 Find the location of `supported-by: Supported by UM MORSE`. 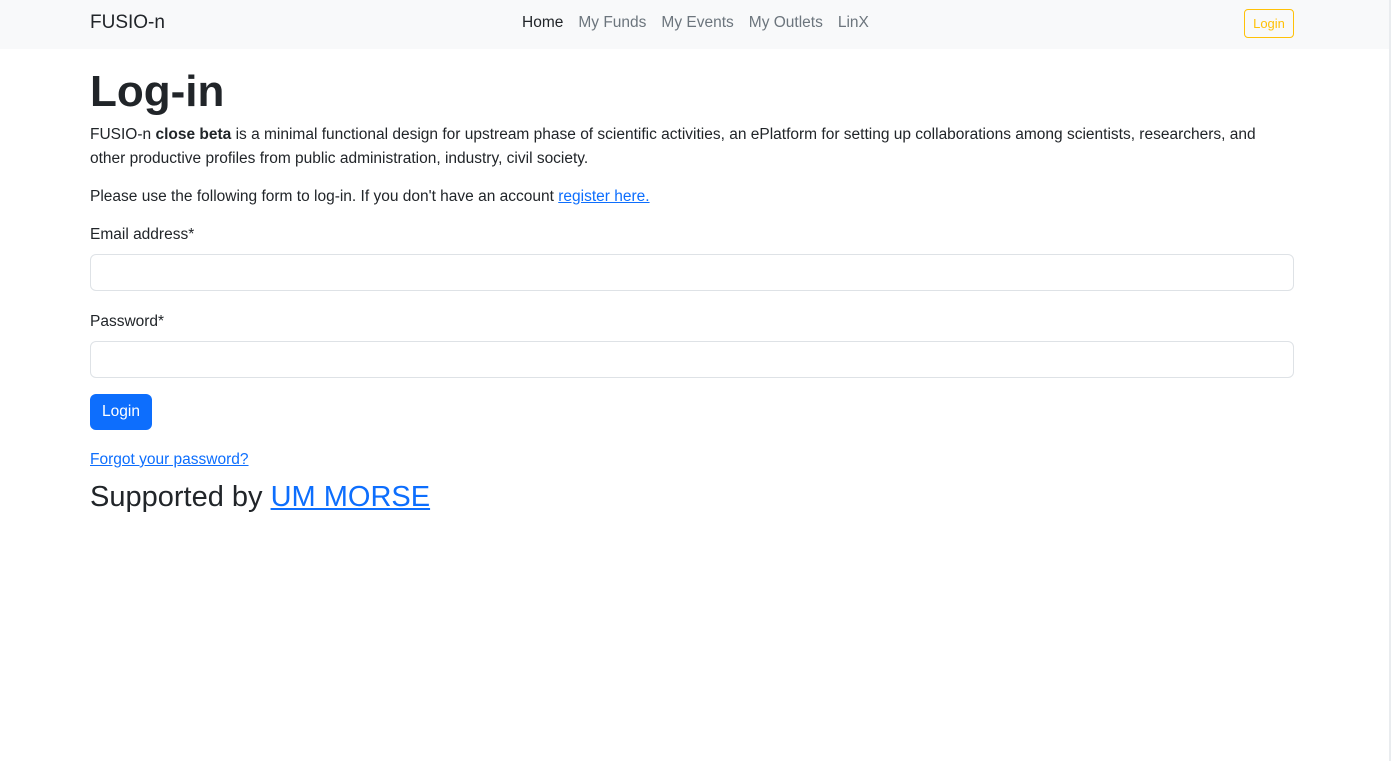

supported-by: Supported by UM MORSE is located at coordinates (692, 497).